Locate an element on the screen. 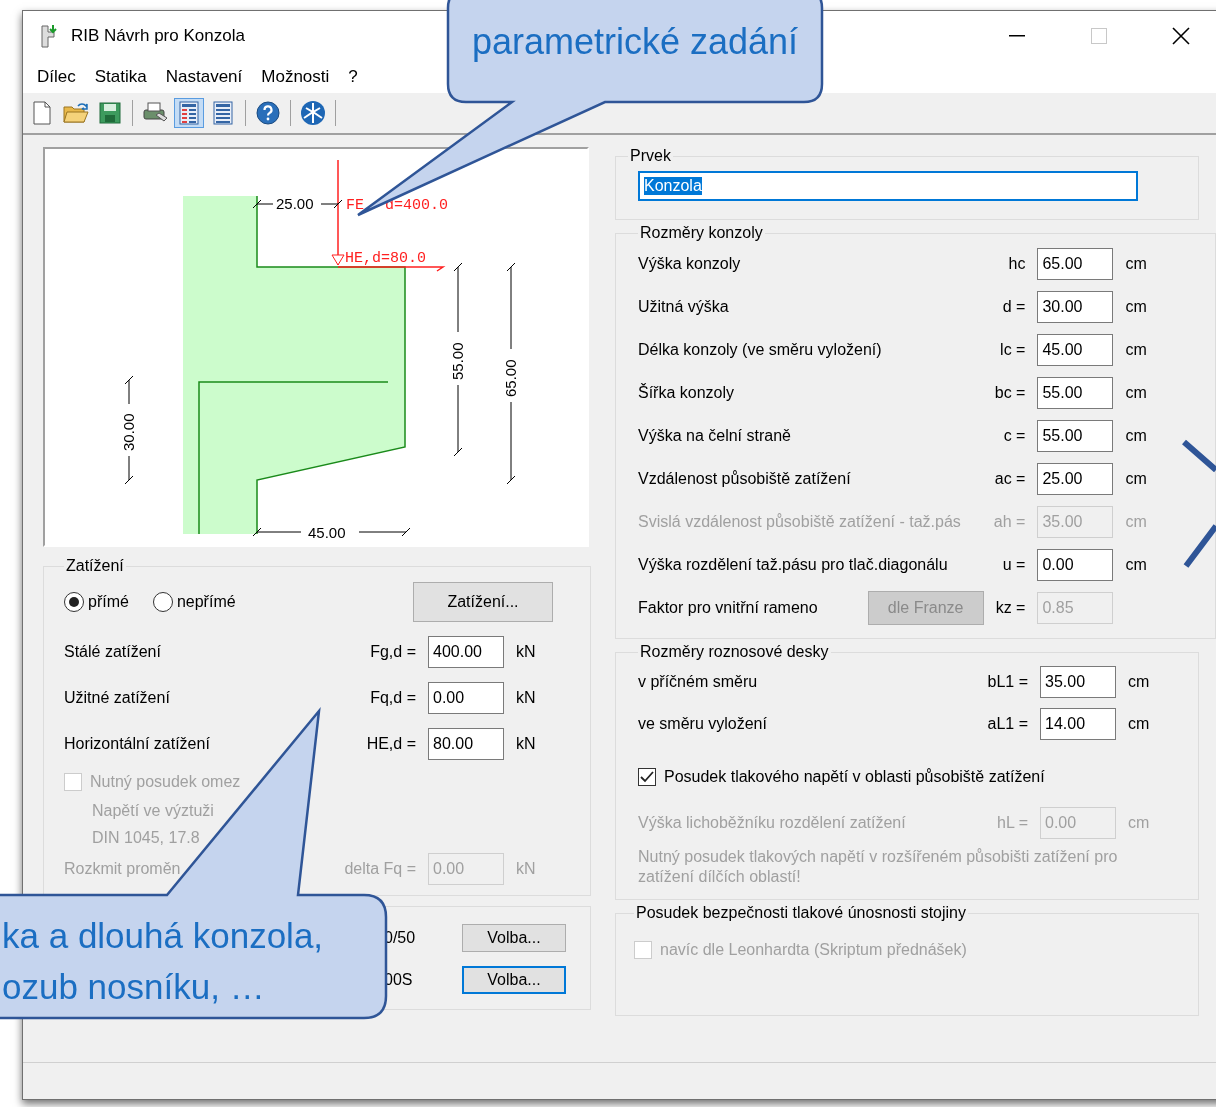 The width and height of the screenshot is (1216, 1107). group-title: Posudek bezpečnosti tlakové únosnosti stojiny is located at coordinates (801, 913).